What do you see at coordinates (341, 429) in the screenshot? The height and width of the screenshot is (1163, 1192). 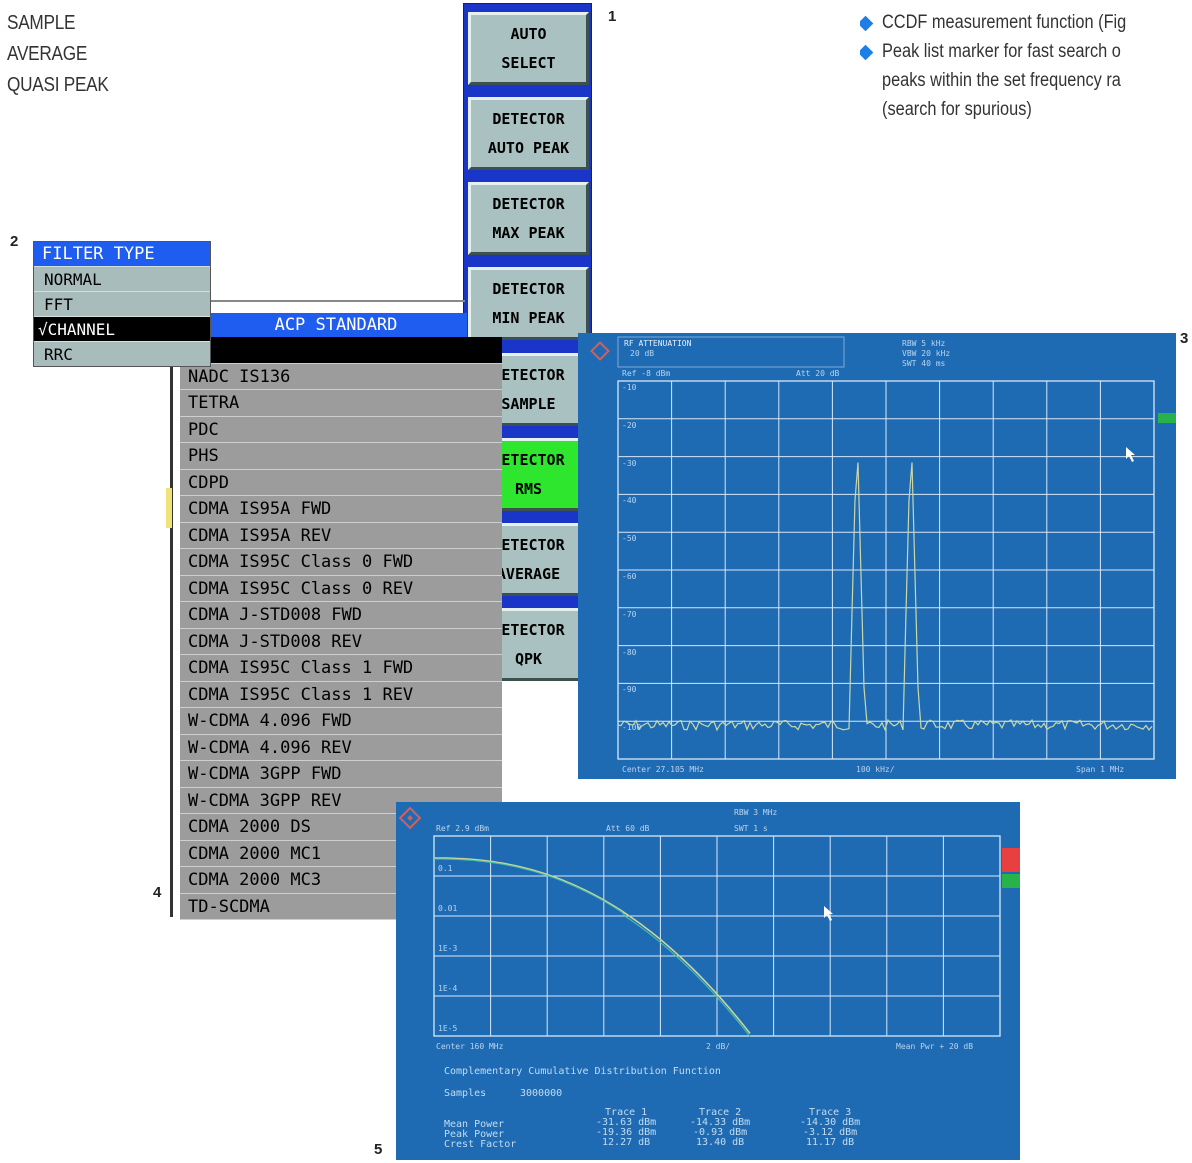 I see `acp-item: PDC` at bounding box center [341, 429].